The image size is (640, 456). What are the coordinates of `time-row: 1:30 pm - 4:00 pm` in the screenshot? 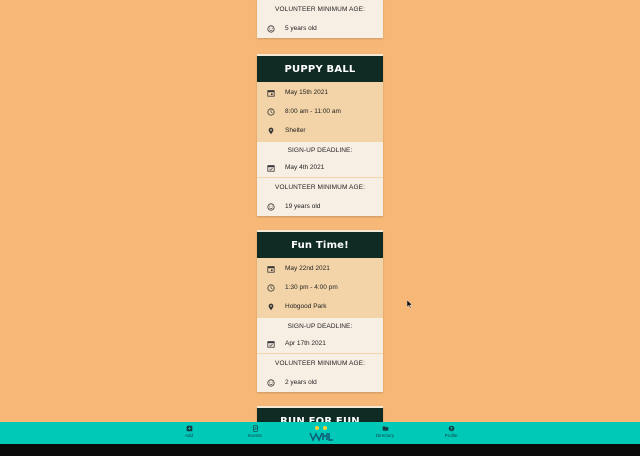 It's located at (320, 287).